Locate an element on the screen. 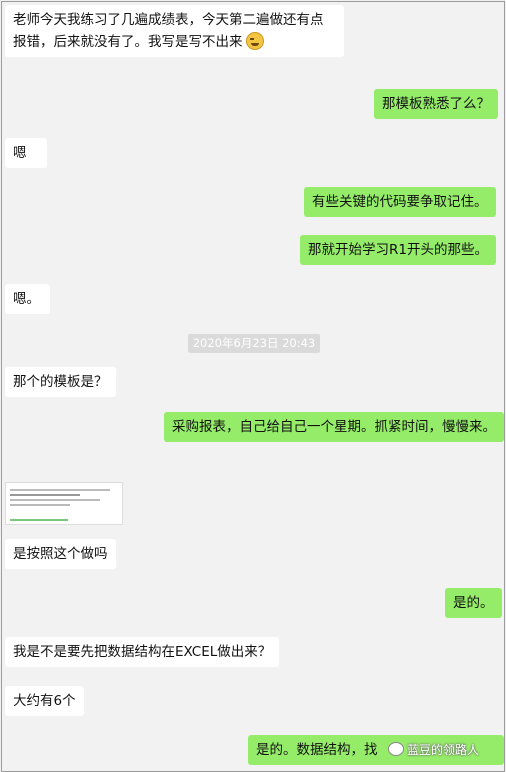 The height and width of the screenshot is (772, 506). message-incoming: 我是不是要先把数据结构在EXCEL做出来？ is located at coordinates (142, 652).